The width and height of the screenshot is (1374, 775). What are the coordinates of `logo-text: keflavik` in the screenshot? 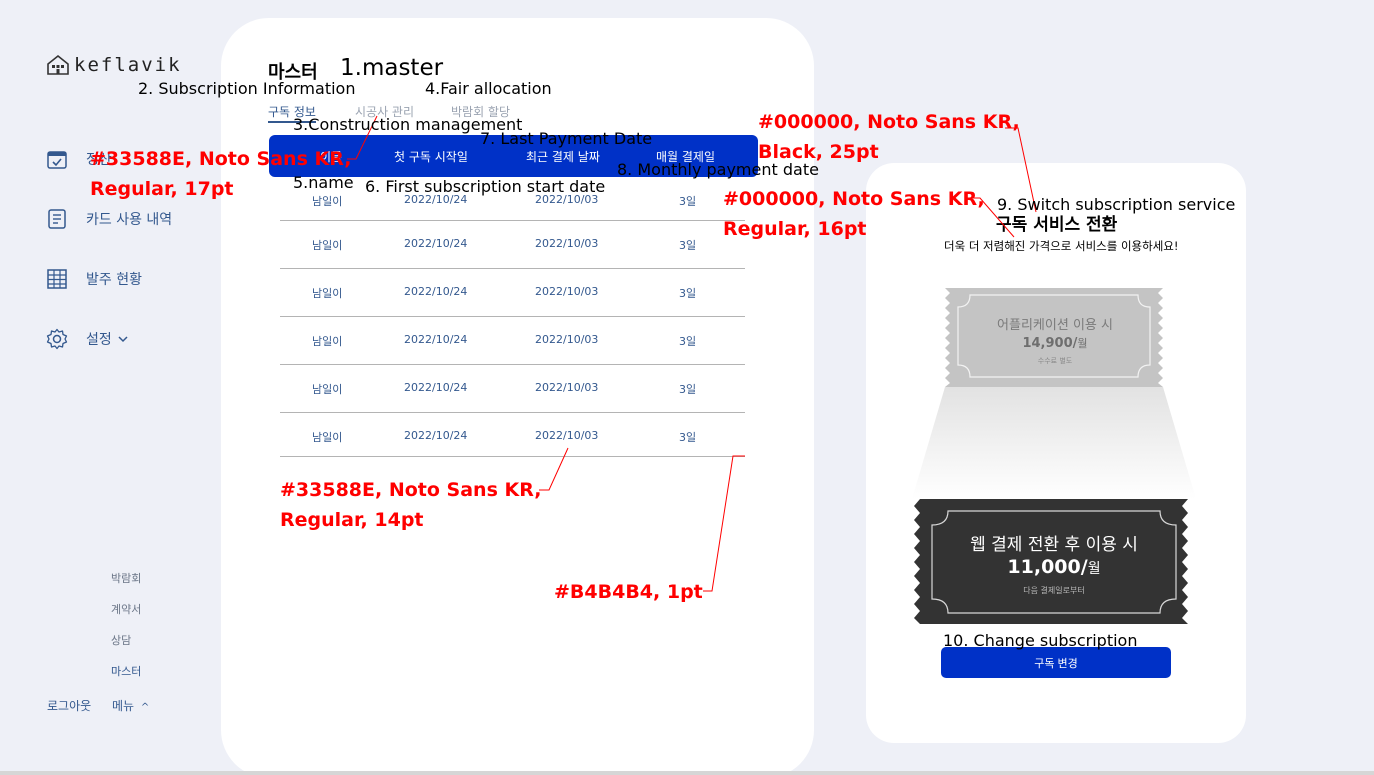 It's located at (128, 65).